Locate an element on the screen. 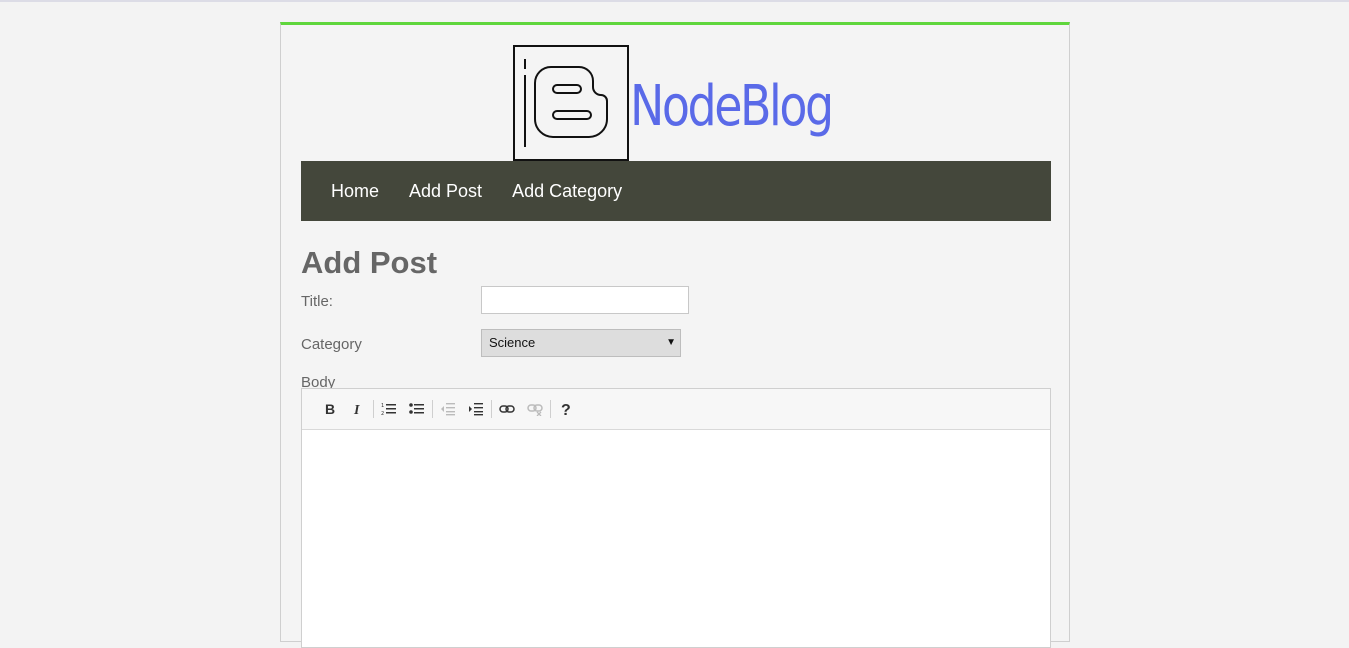 The height and width of the screenshot is (648, 1349). page-title: Add Post is located at coordinates (369, 262).